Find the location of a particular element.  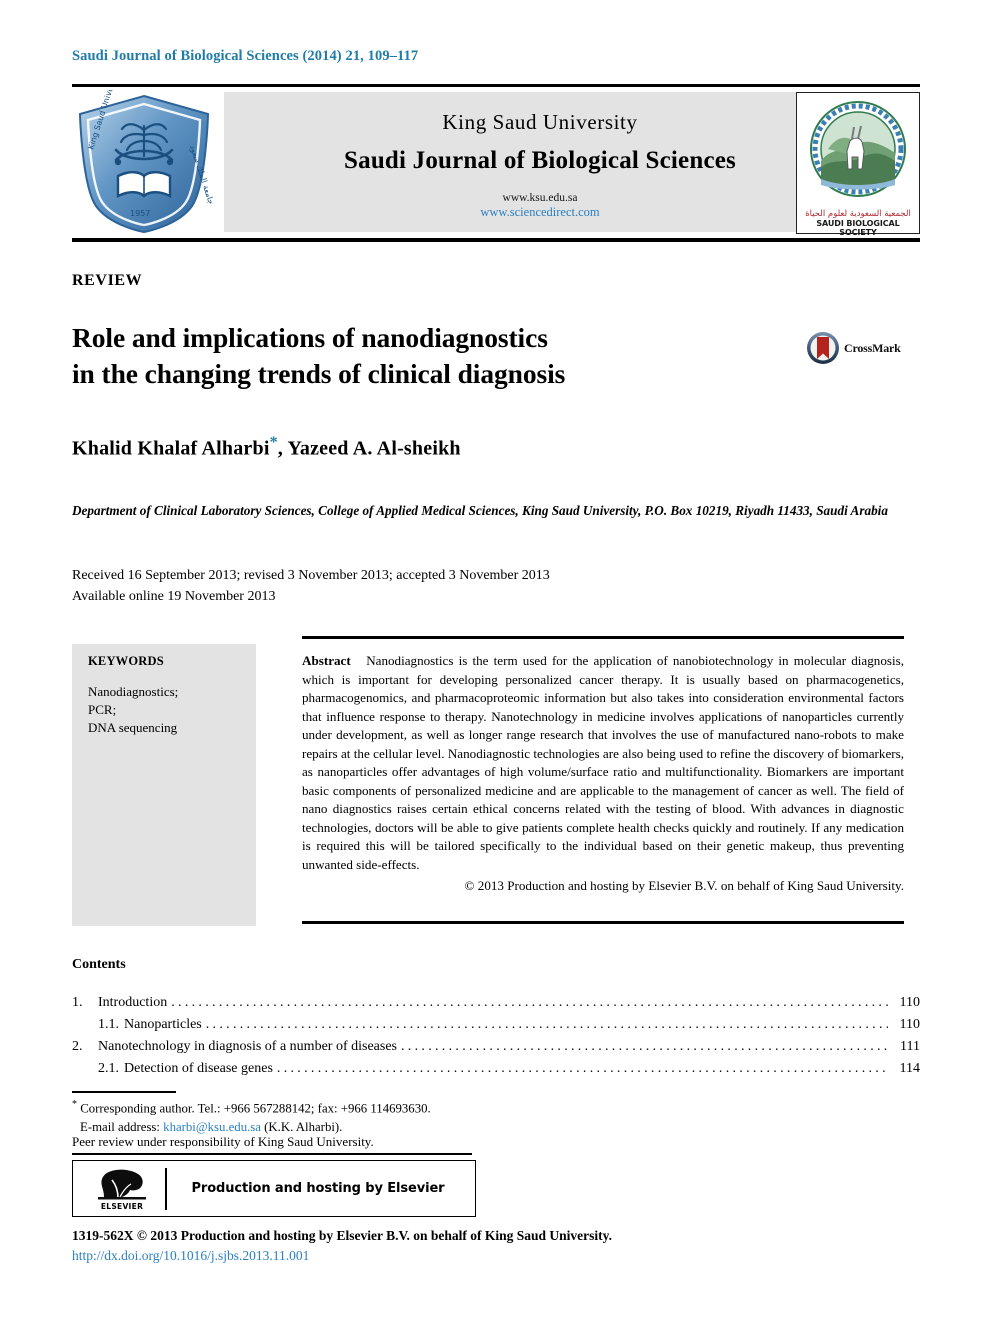

author-primary: Khalid Khalaf Alharbi is located at coordinates (171, 448).